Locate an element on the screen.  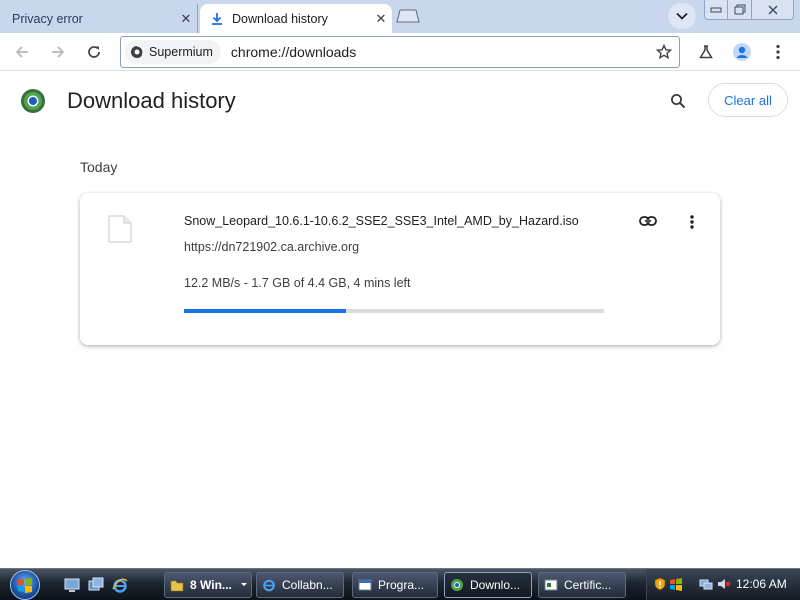
window-restore-button is located at coordinates (740, 10).